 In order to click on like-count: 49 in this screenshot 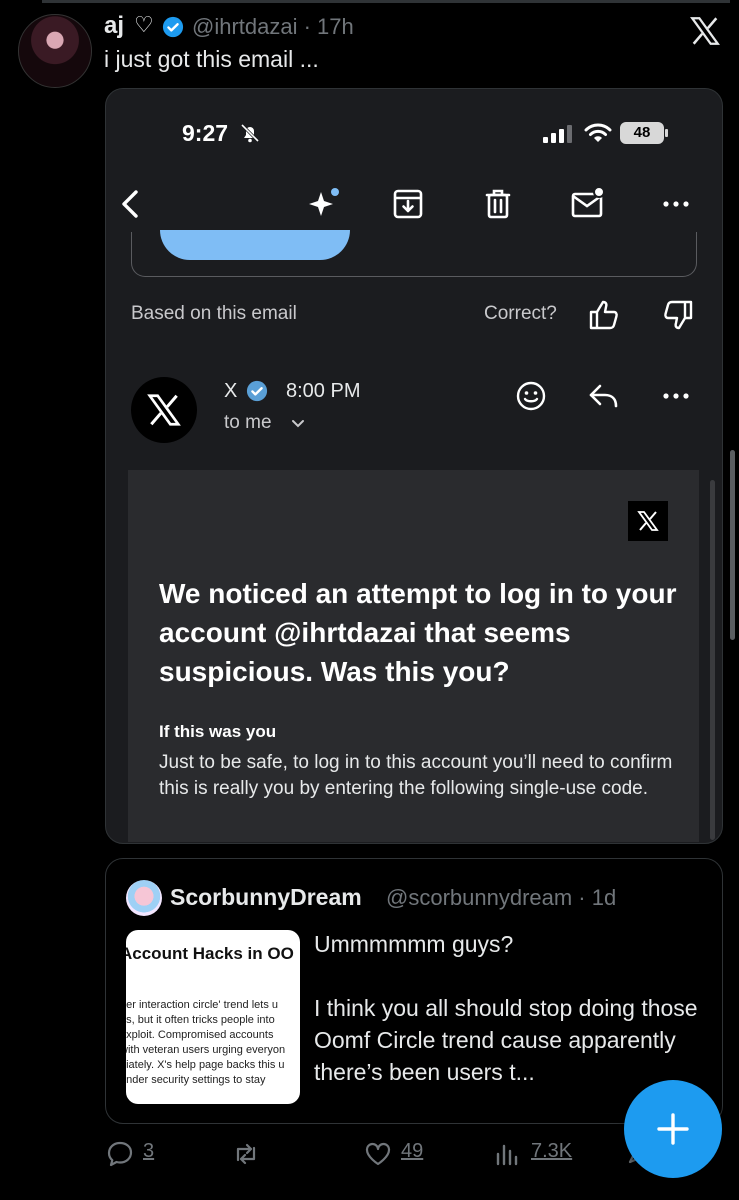, I will do `click(412, 1151)`.